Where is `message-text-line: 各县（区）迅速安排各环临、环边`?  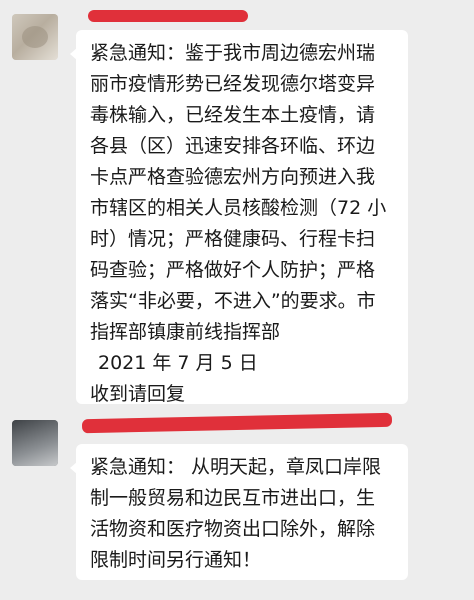
message-text-line: 各县（区）迅速安排各环临、环边 is located at coordinates (233, 146).